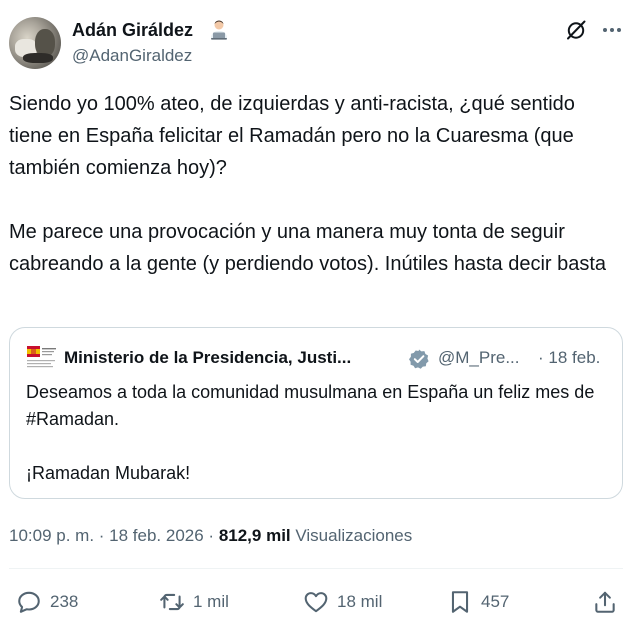 Image resolution: width=634 pixels, height=630 pixels. Describe the element at coordinates (219, 30) in the screenshot. I see `technologist-emoji-icon` at that location.